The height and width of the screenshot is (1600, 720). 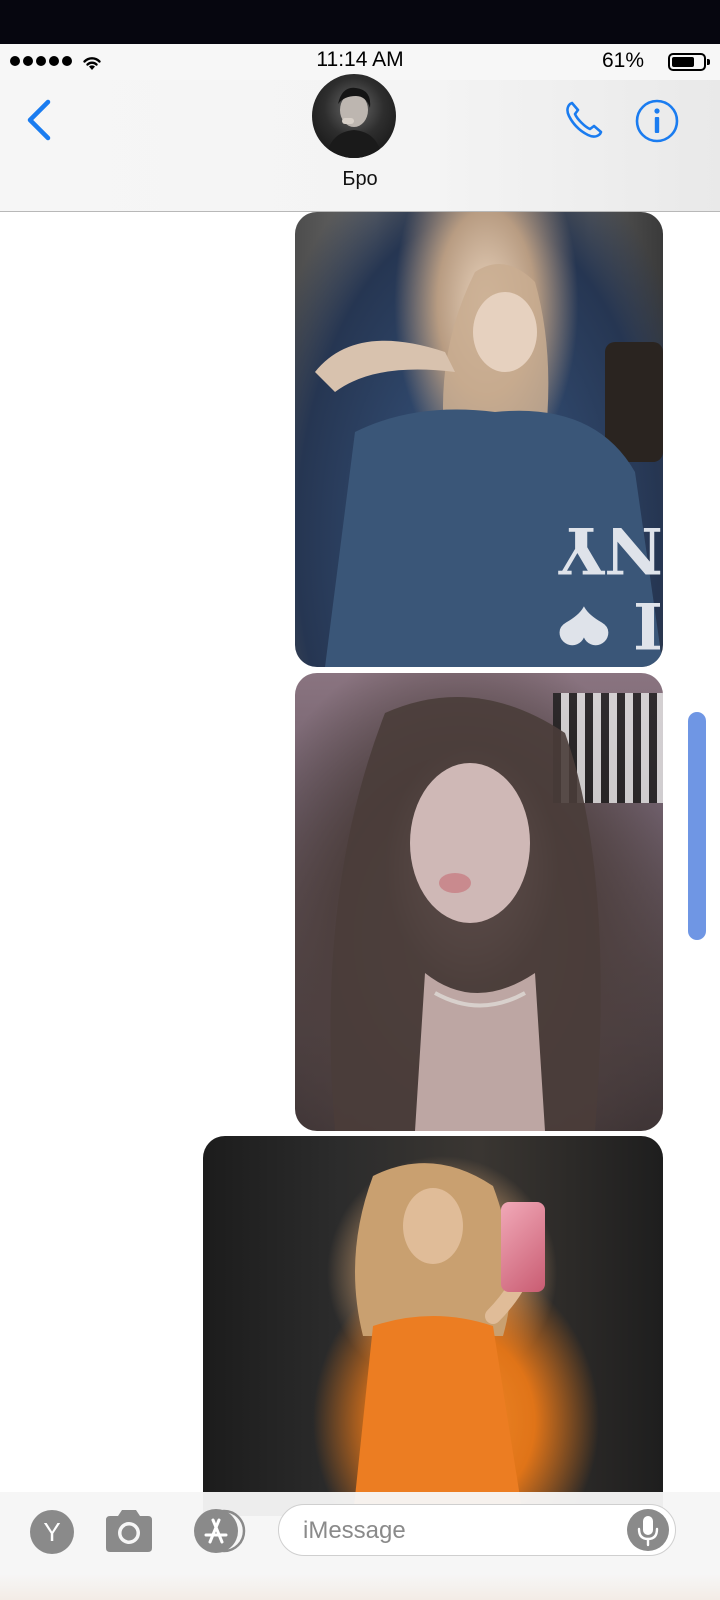 What do you see at coordinates (697, 826) in the screenshot?
I see `scroll-indicator` at bounding box center [697, 826].